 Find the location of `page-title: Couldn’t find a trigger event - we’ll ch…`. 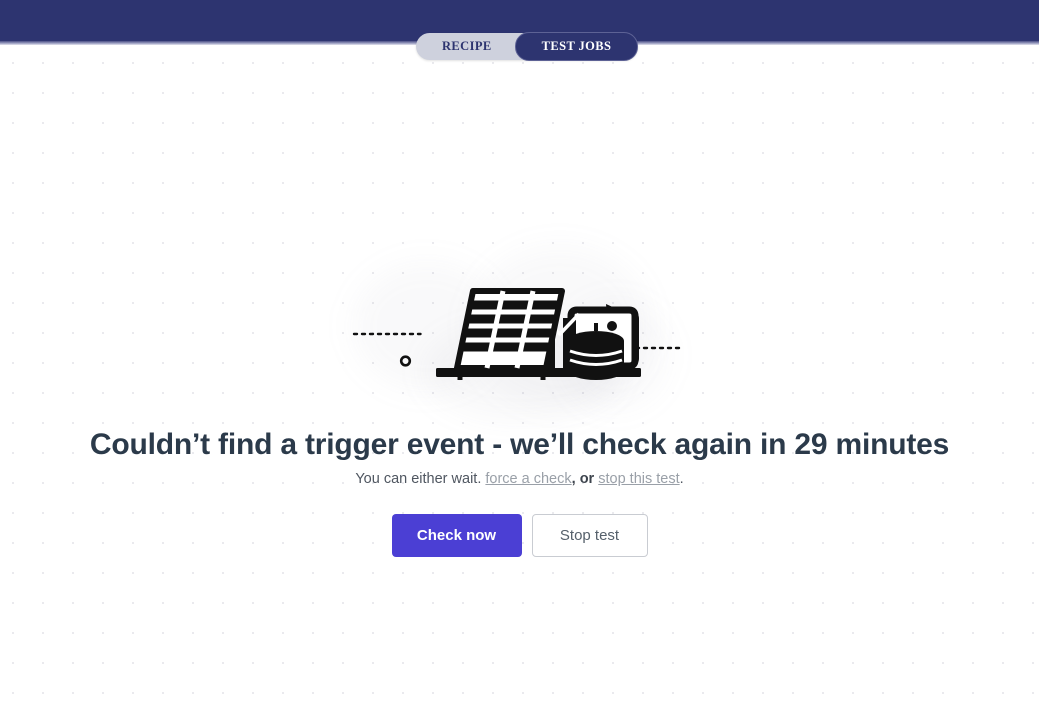

page-title: Couldn’t find a trigger event - we’ll ch… is located at coordinates (519, 444).